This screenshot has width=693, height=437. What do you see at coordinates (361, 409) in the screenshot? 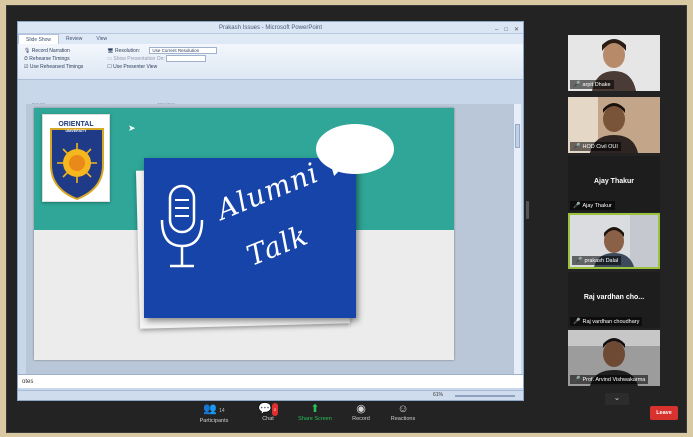
I see `record-icon: ◉` at bounding box center [361, 409].